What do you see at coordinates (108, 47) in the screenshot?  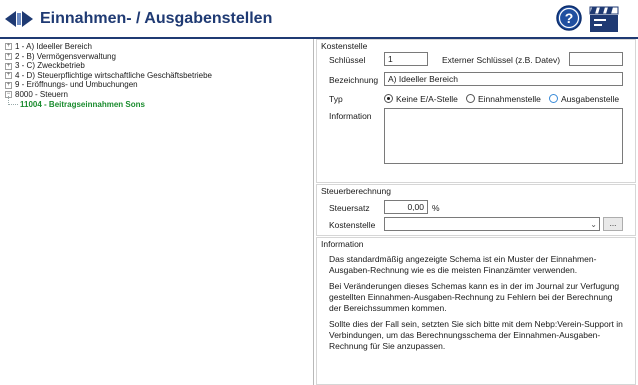 I see `tree-item: +1 - A) Ideeller Bereich` at bounding box center [108, 47].